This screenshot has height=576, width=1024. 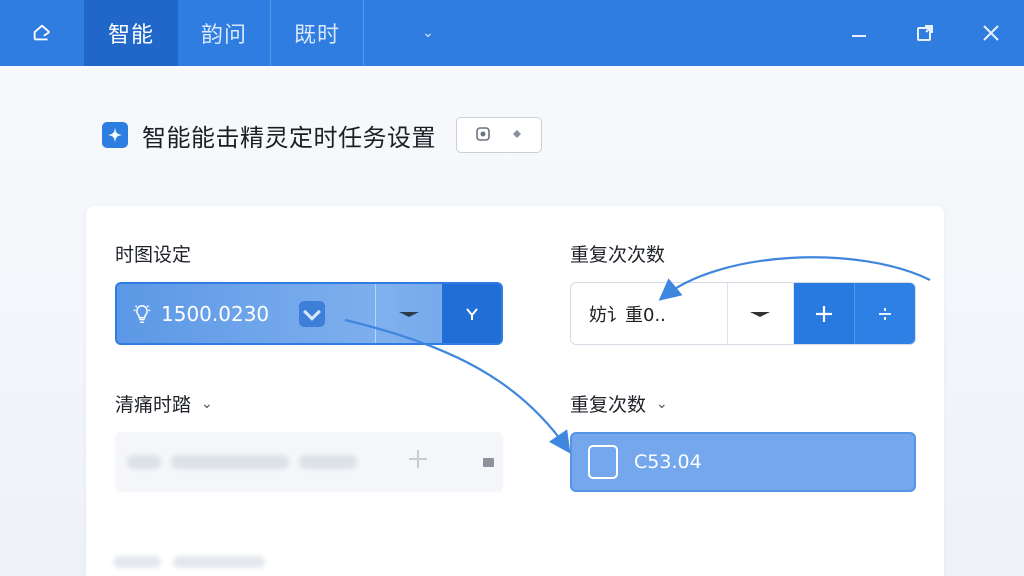 I want to click on repeat-dropdown-button, so click(x=760, y=313).